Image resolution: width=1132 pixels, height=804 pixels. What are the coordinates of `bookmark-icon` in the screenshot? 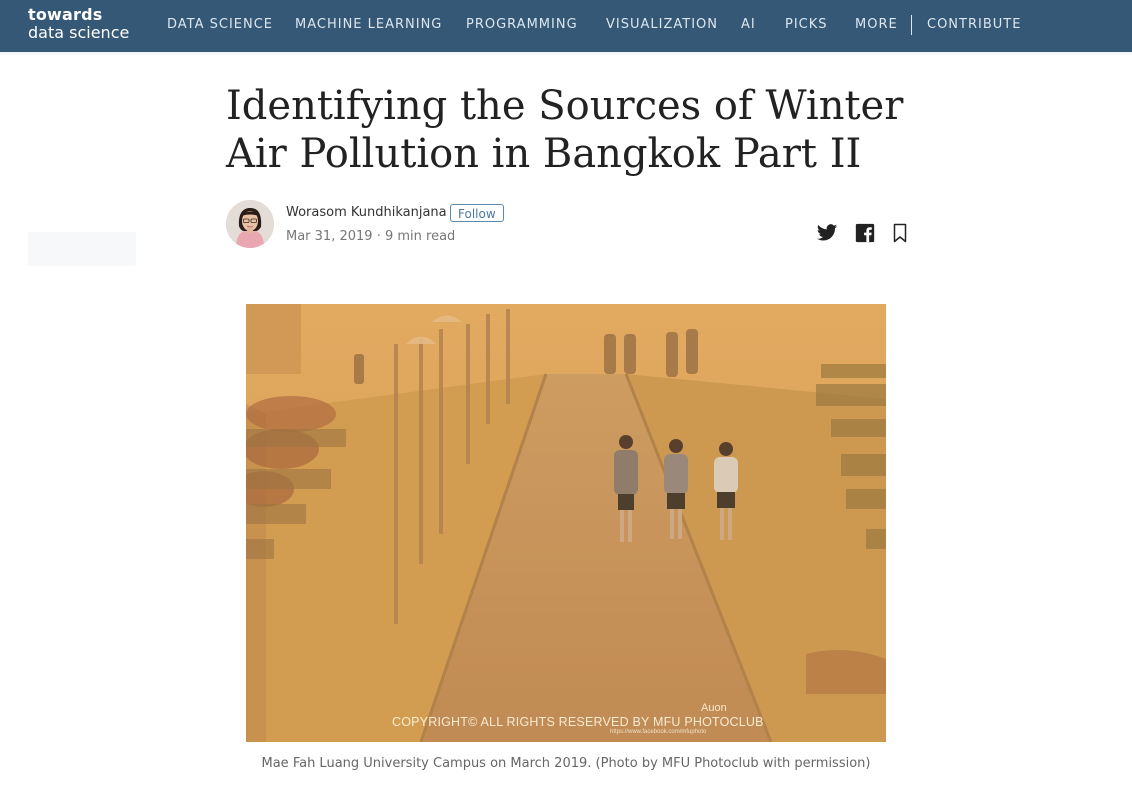 It's located at (900, 235).